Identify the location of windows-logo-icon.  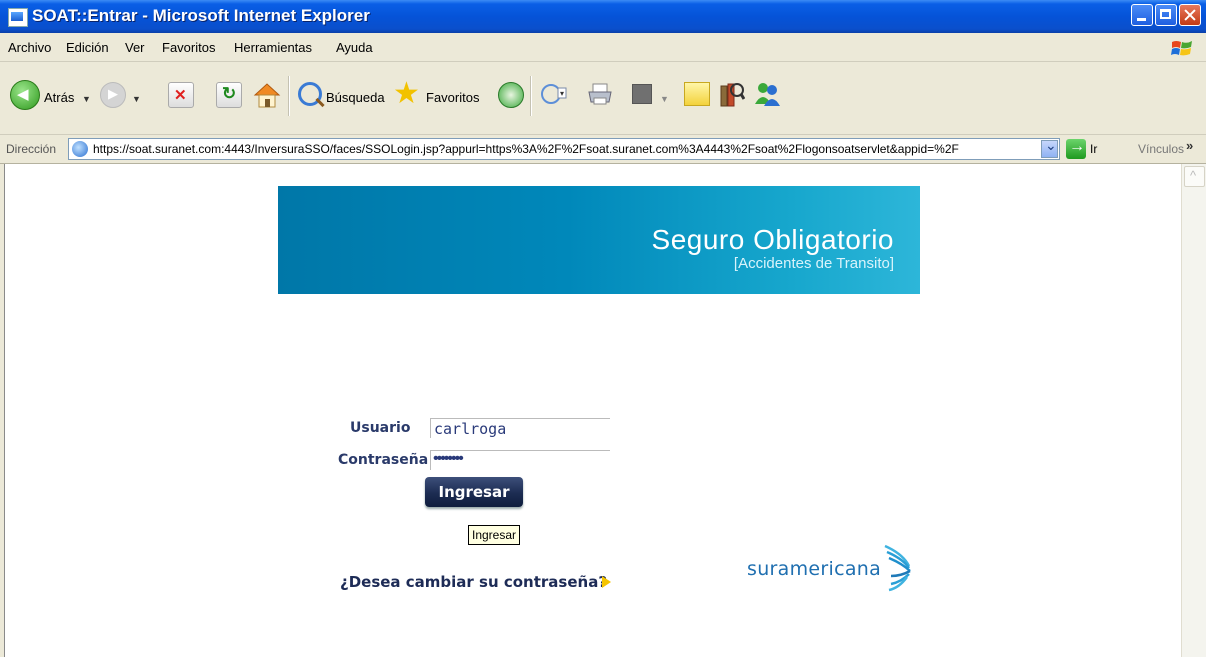
(1181, 48).